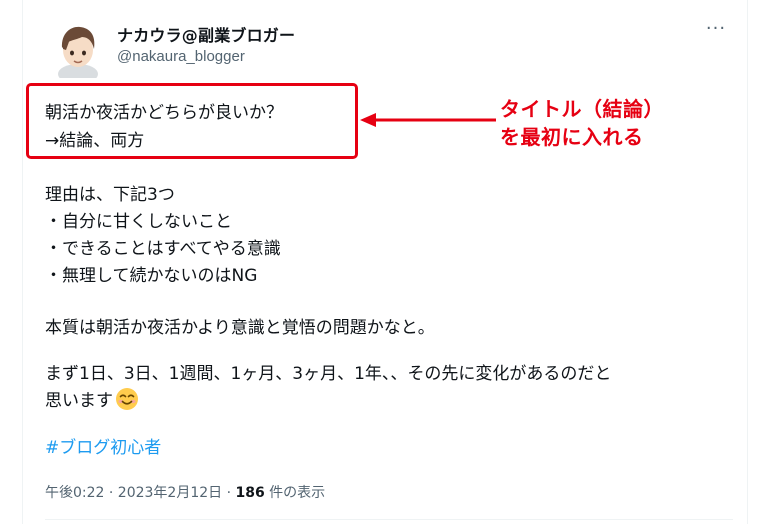 This screenshot has width=768, height=524. Describe the element at coordinates (110, 195) in the screenshot. I see `tweet-text-line: 理由は、下記3つ` at that location.